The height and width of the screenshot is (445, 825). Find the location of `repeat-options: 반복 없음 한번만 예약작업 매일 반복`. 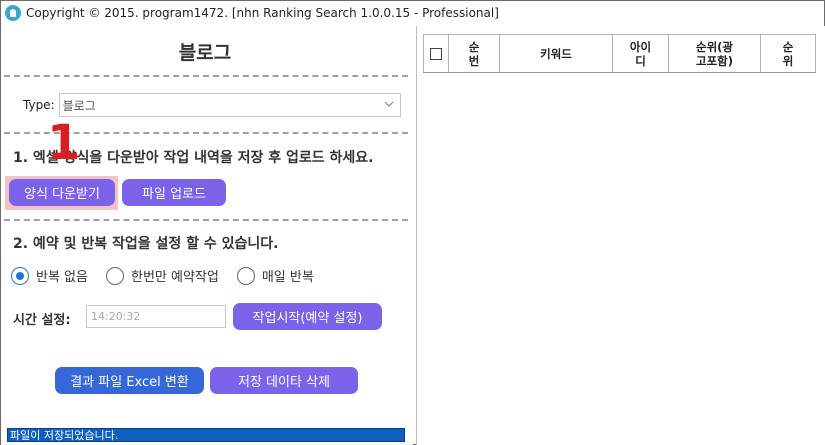

repeat-options: 반복 없음 한번만 예약작업 매일 반복 is located at coordinates (171, 275).